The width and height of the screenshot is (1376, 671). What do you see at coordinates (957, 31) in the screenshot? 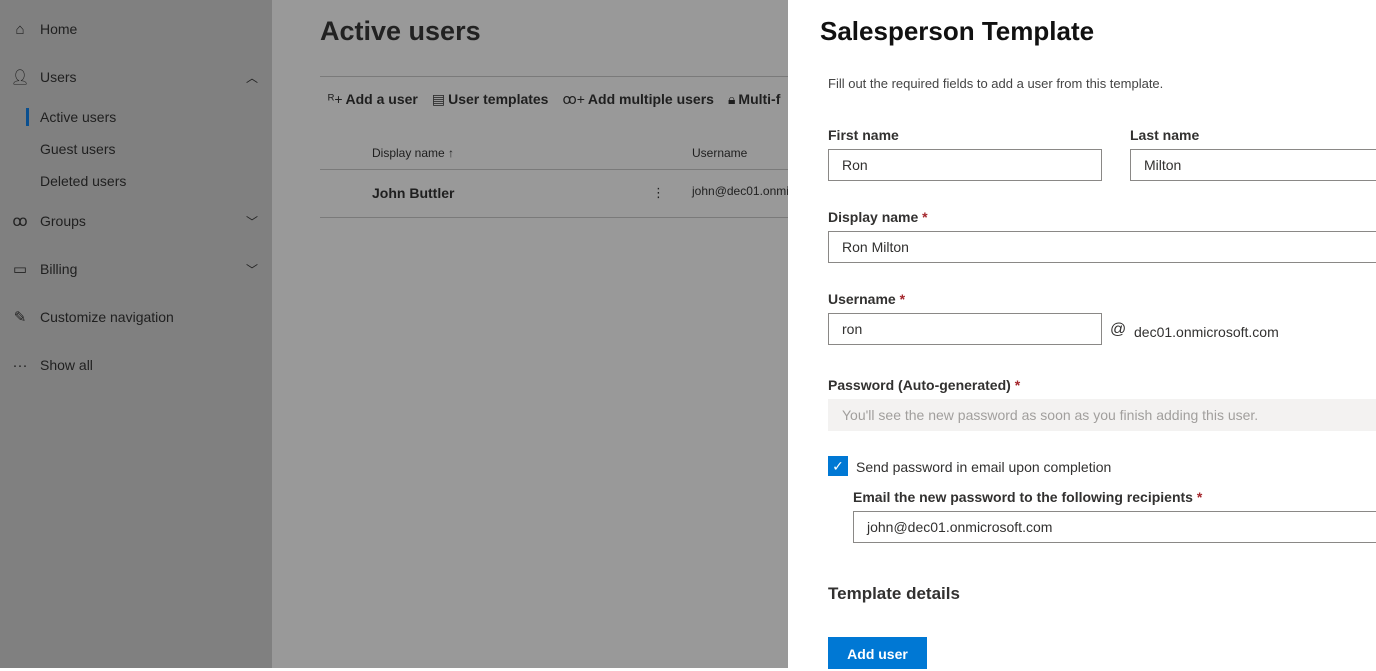
I see `panel-title: Salesperson Template` at bounding box center [957, 31].